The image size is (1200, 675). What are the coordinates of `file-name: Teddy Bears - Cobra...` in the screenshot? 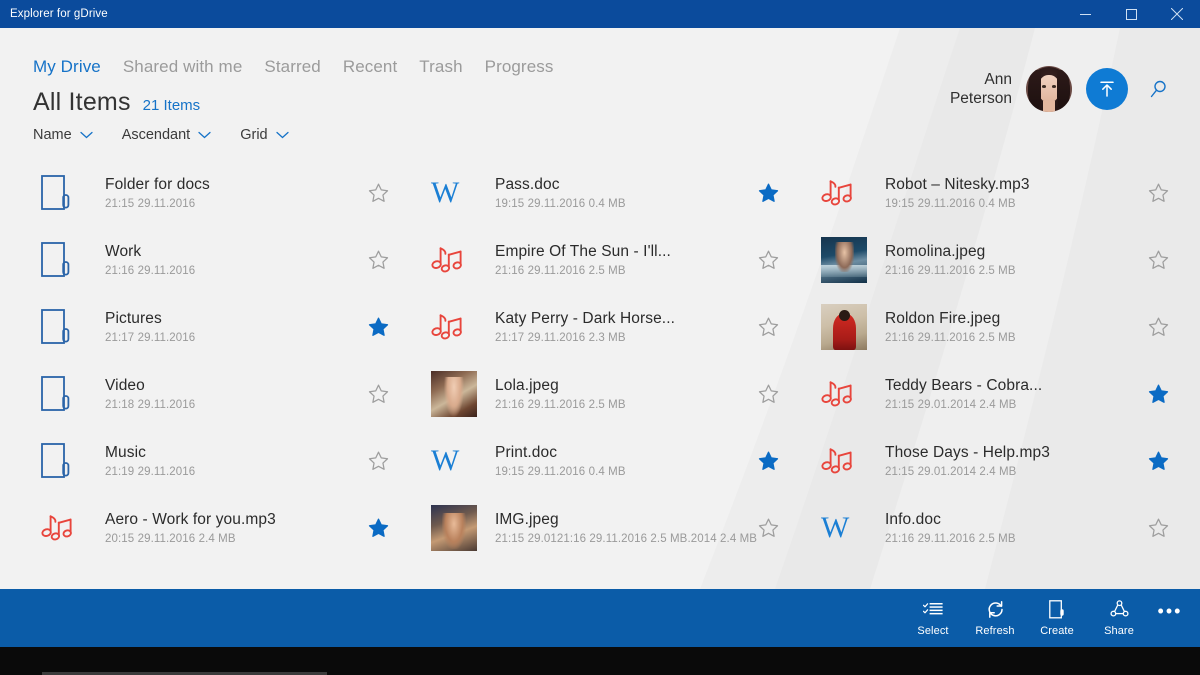 It's located at (964, 385).